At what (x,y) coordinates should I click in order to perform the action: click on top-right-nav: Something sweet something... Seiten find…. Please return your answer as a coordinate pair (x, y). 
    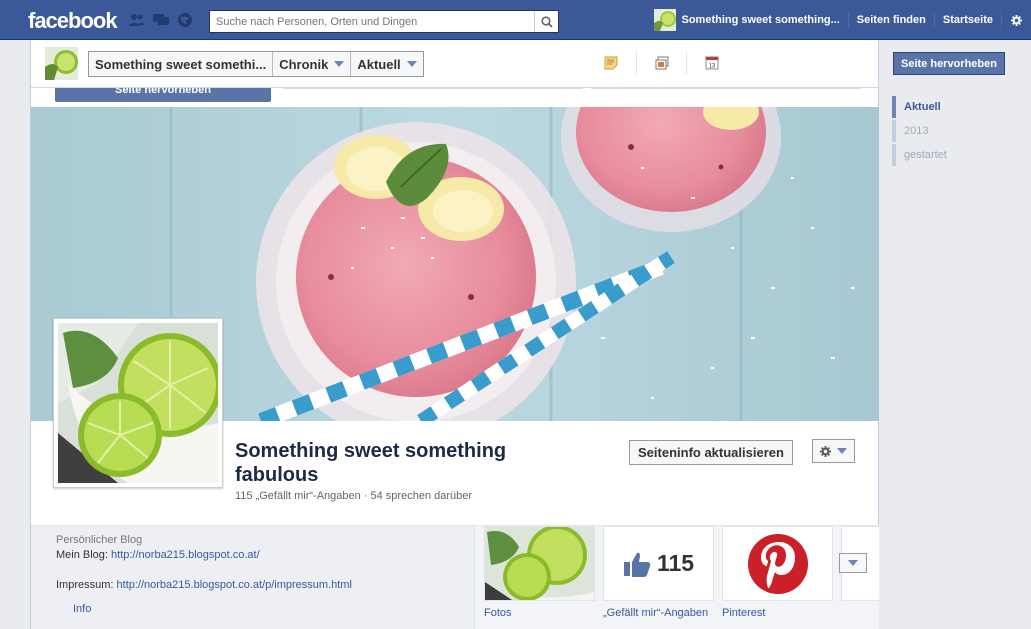
    Looking at the image, I should click on (842, 20).